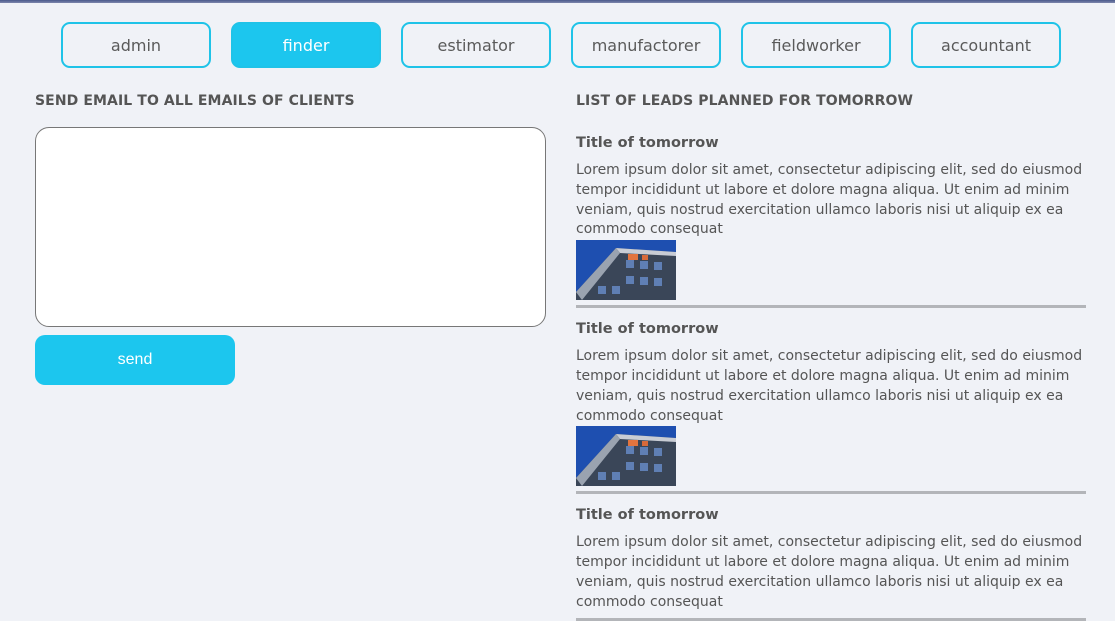 Image resolution: width=1115 pixels, height=621 pixels. I want to click on role-button-fieldworker: fieldworker, so click(816, 45).